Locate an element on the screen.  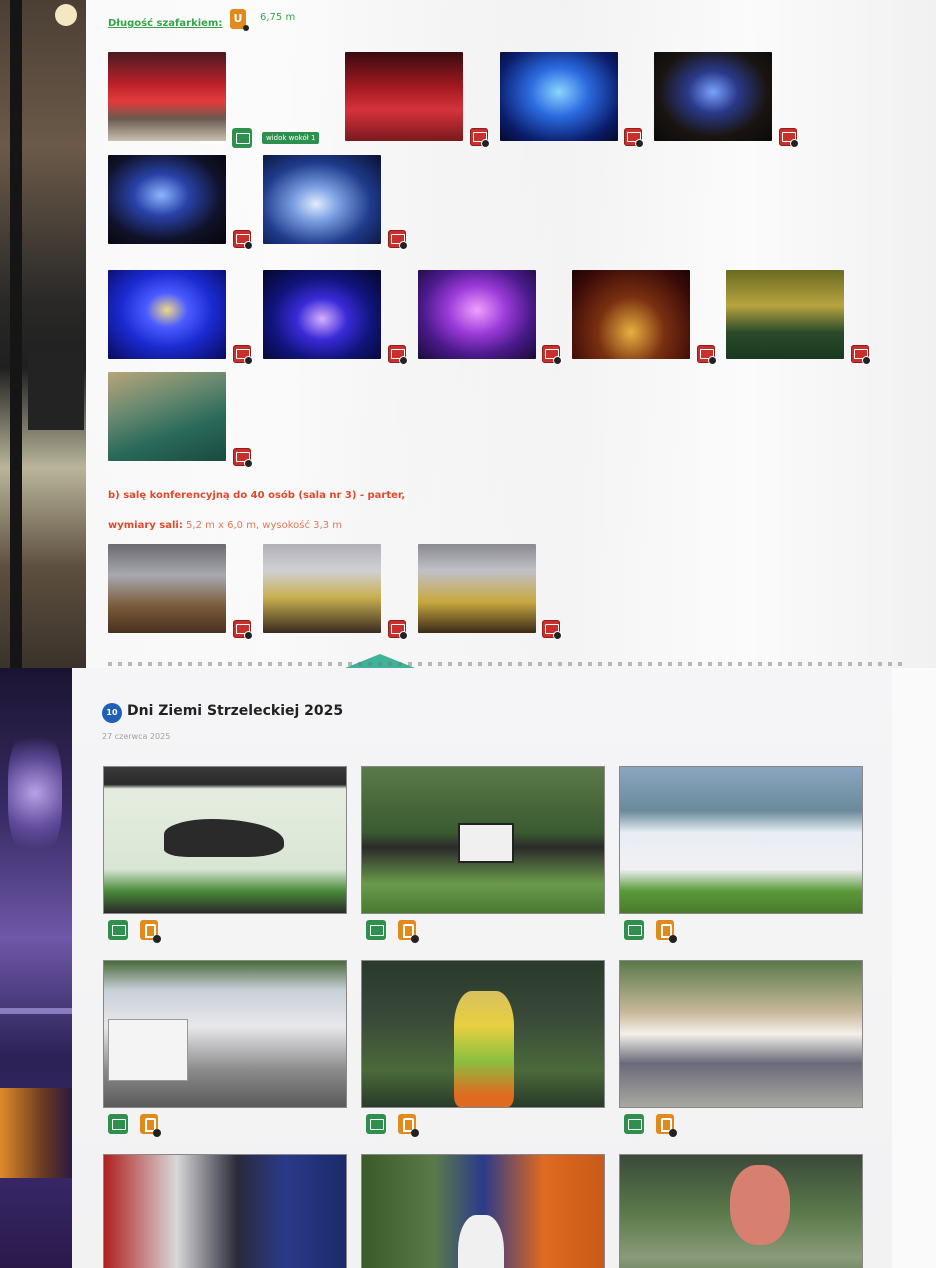
light-stripe-decor is located at coordinates (36, 1011).